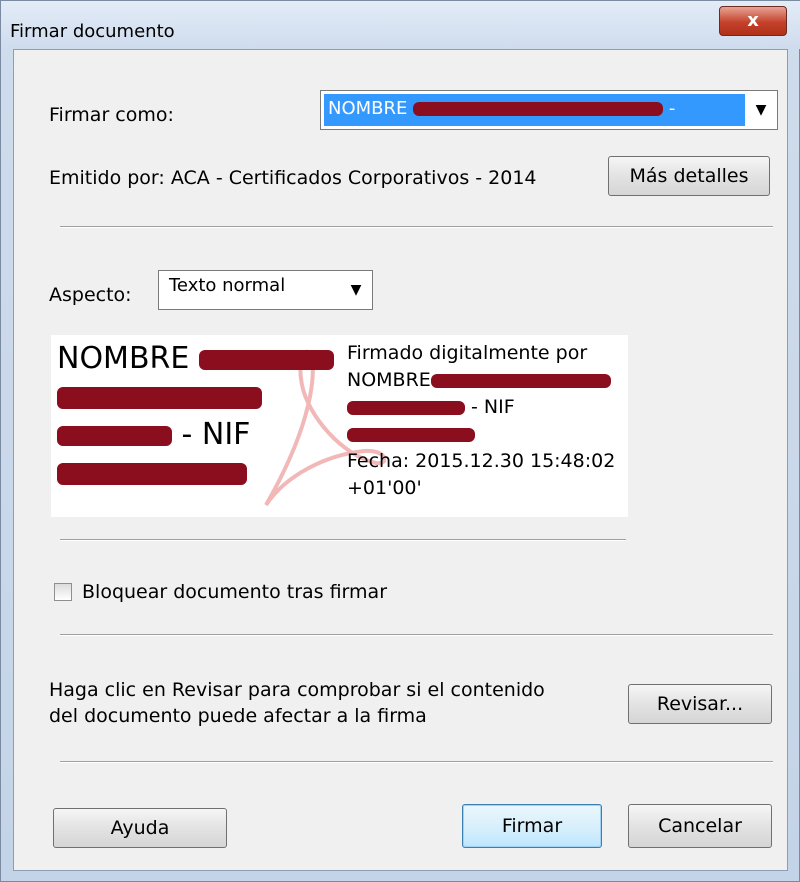 This screenshot has height=882, width=800. I want to click on help-button: Ayuda, so click(140, 828).